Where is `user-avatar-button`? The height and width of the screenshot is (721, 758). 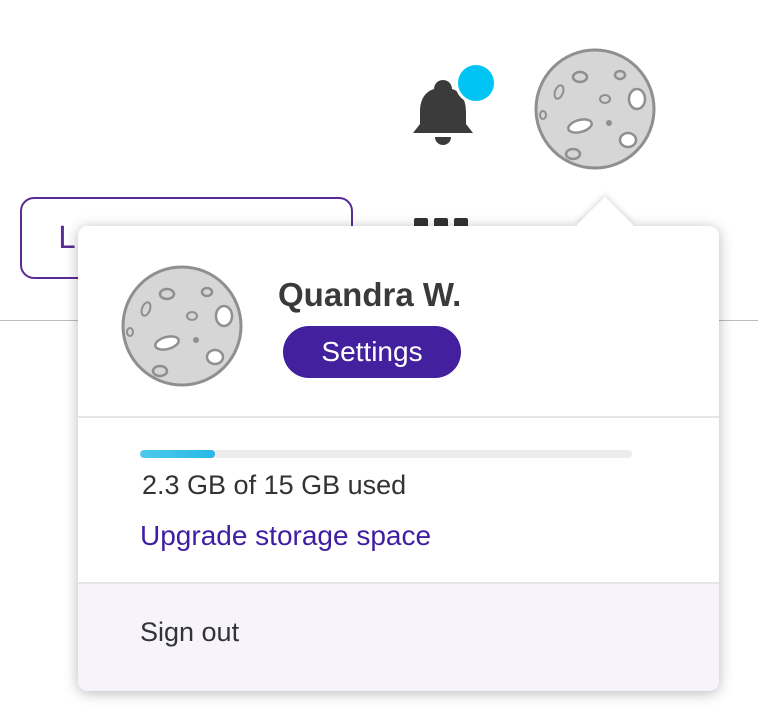 user-avatar-button is located at coordinates (595, 109).